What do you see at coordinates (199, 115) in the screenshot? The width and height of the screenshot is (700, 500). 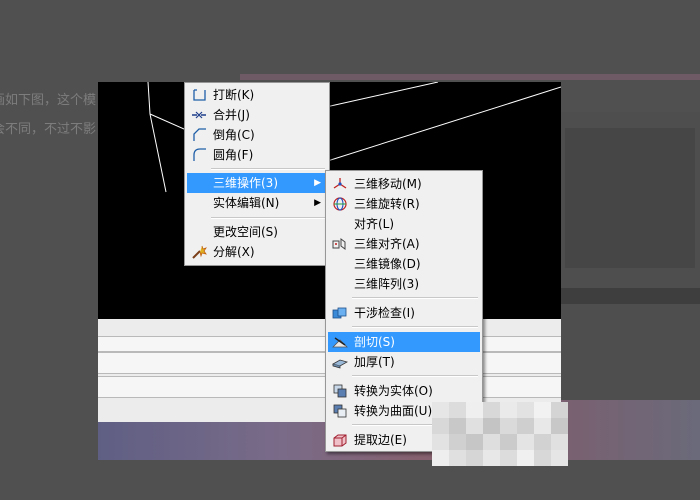 I see `join-icon` at bounding box center [199, 115].